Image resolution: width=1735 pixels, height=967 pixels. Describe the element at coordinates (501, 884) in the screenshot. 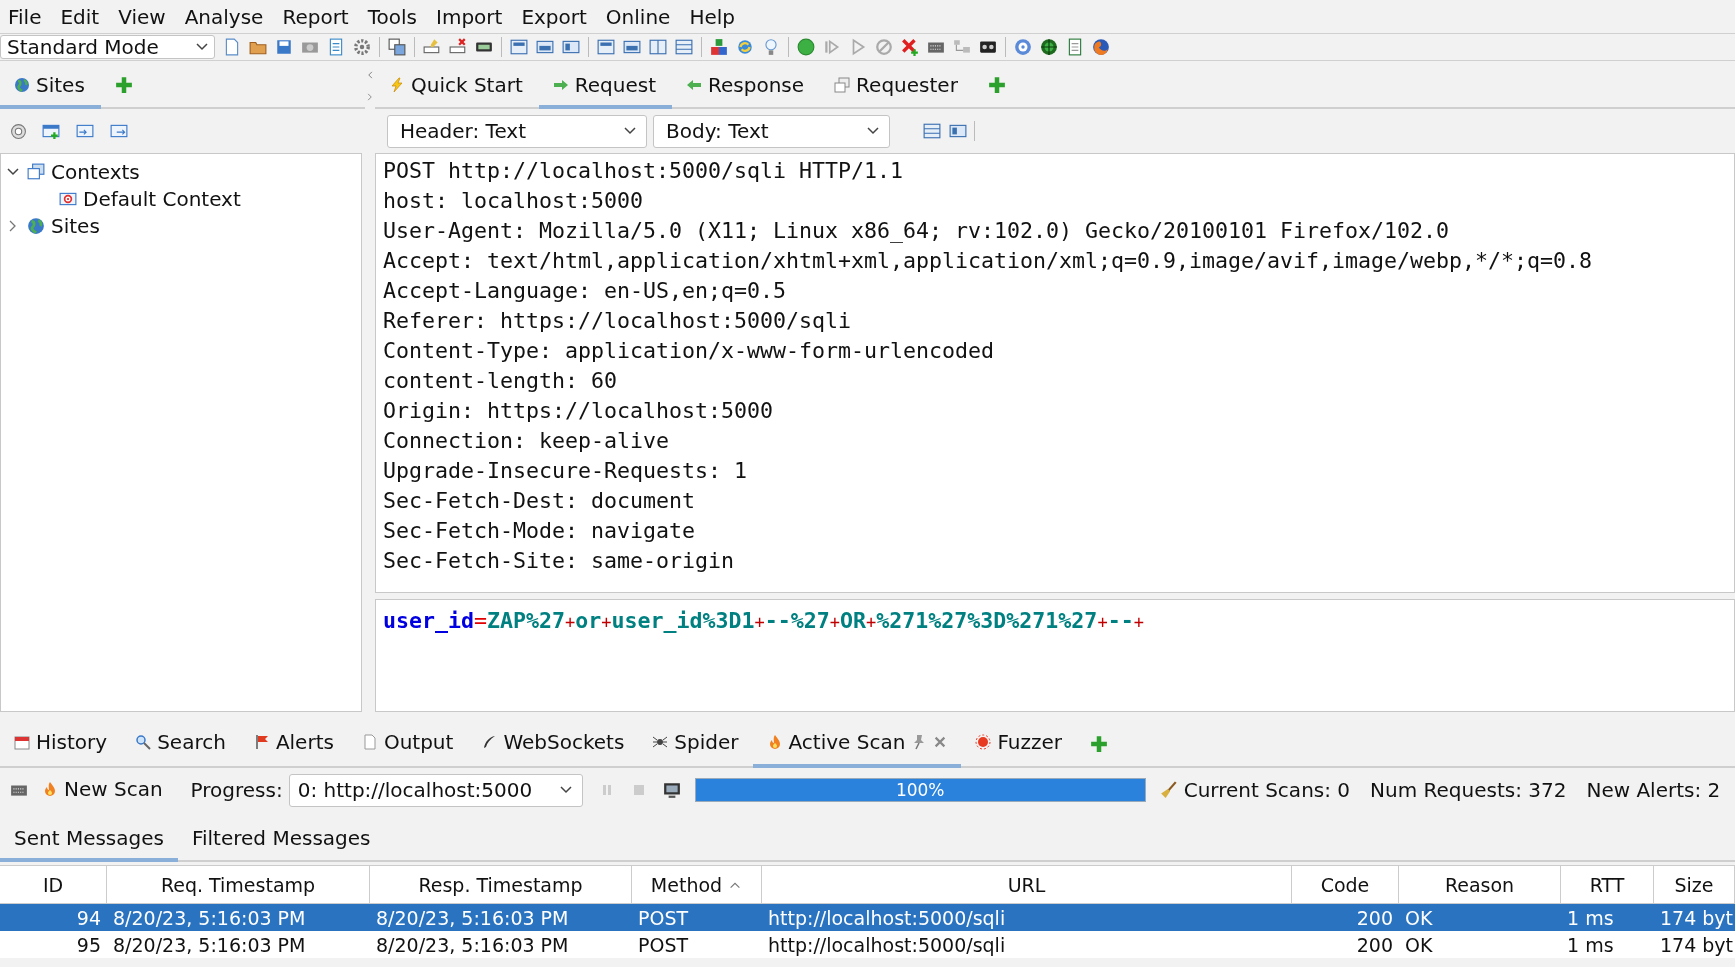

I see `column-header: Resp. Timestamp` at that location.